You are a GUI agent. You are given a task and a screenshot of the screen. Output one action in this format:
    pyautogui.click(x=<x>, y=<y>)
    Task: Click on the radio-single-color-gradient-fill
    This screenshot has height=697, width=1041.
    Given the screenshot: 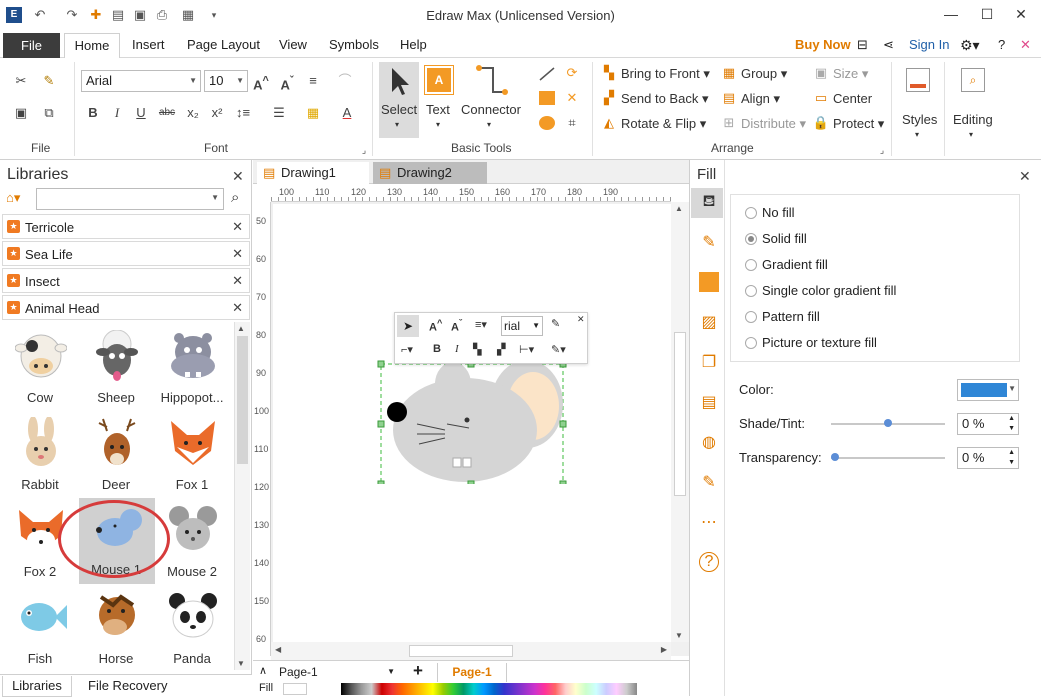 What is the action you would take?
    pyautogui.click(x=751, y=291)
    